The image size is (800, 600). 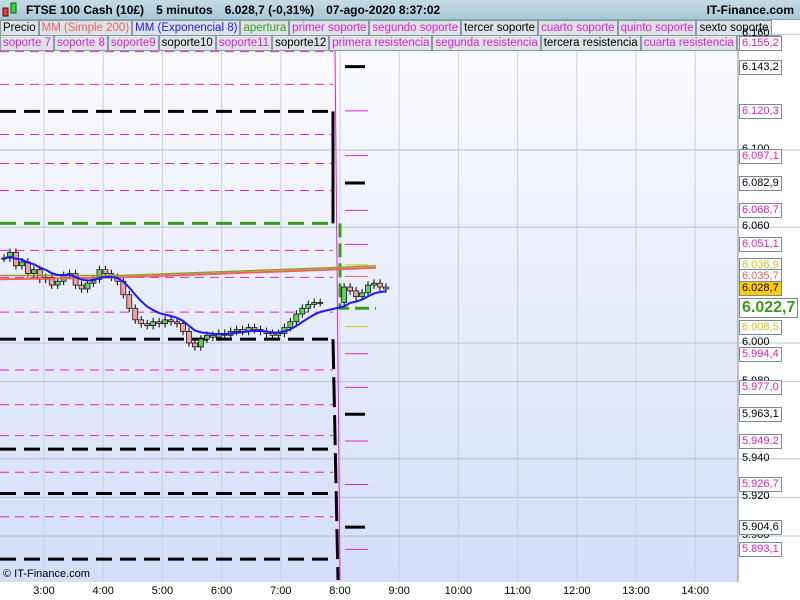 What do you see at coordinates (760, 388) in the screenshot?
I see `price-level-label: 5.977,0` at bounding box center [760, 388].